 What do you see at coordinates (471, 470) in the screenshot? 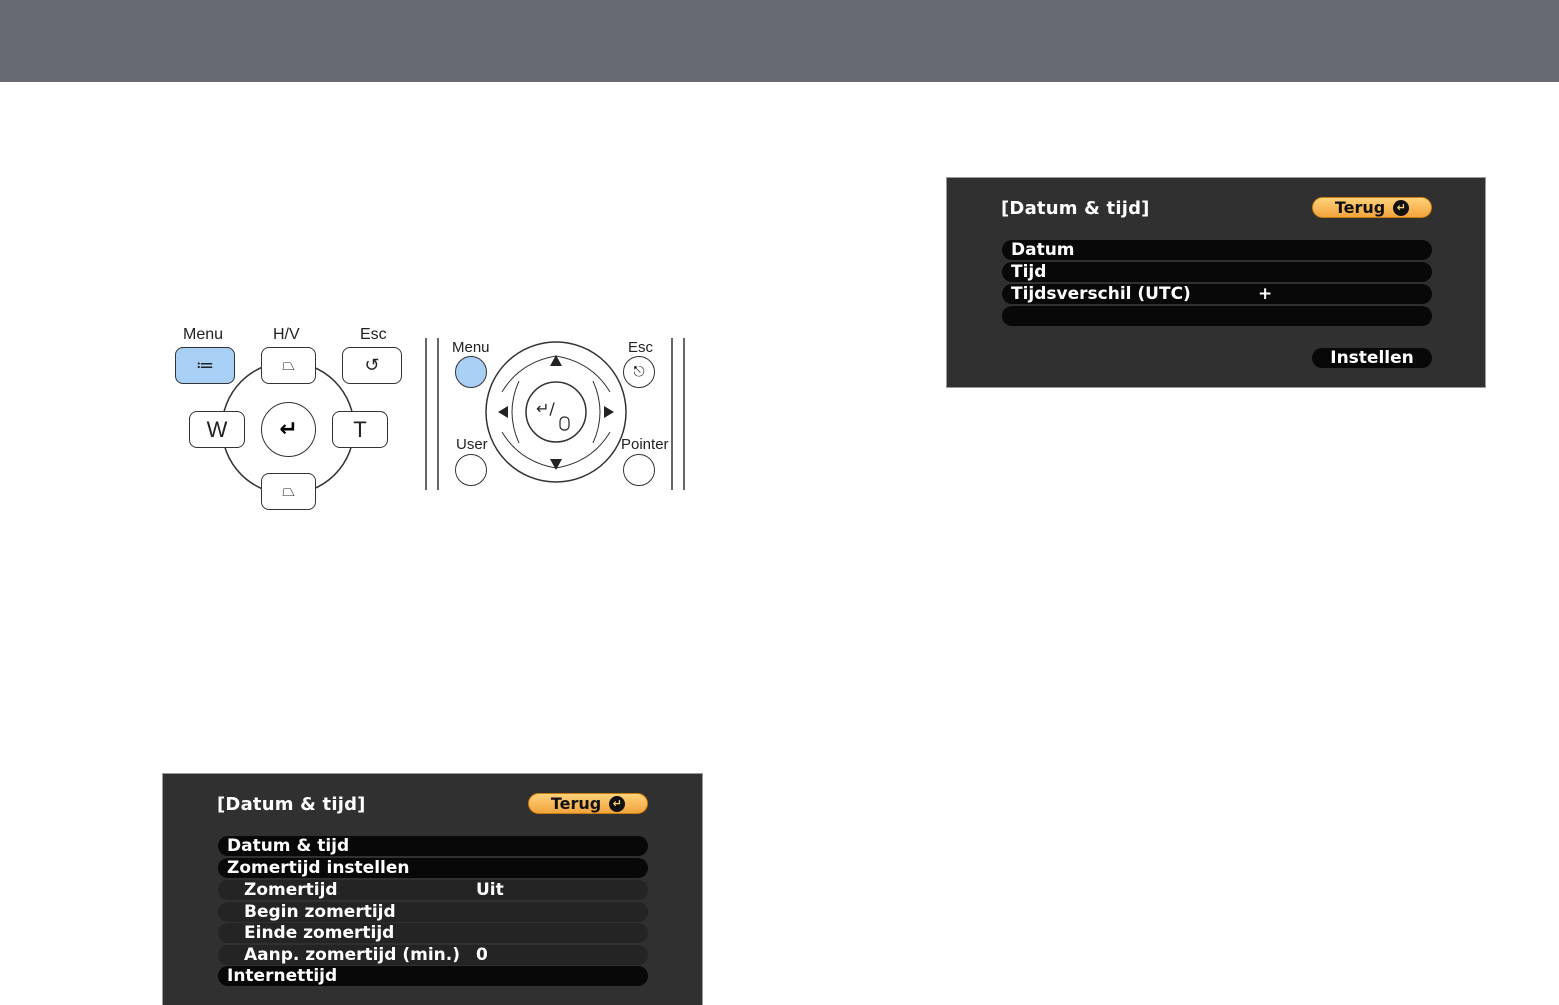
I see `user-button` at bounding box center [471, 470].